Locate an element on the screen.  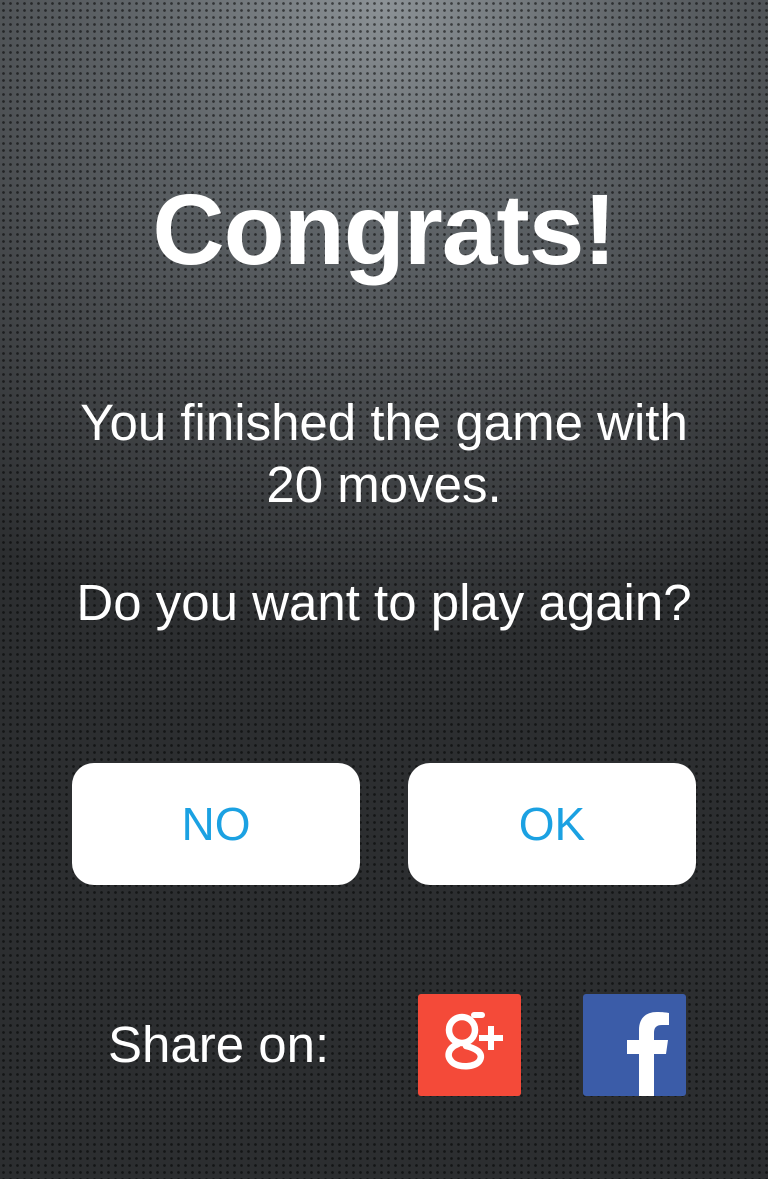
ok-button: OK is located at coordinates (552, 824).